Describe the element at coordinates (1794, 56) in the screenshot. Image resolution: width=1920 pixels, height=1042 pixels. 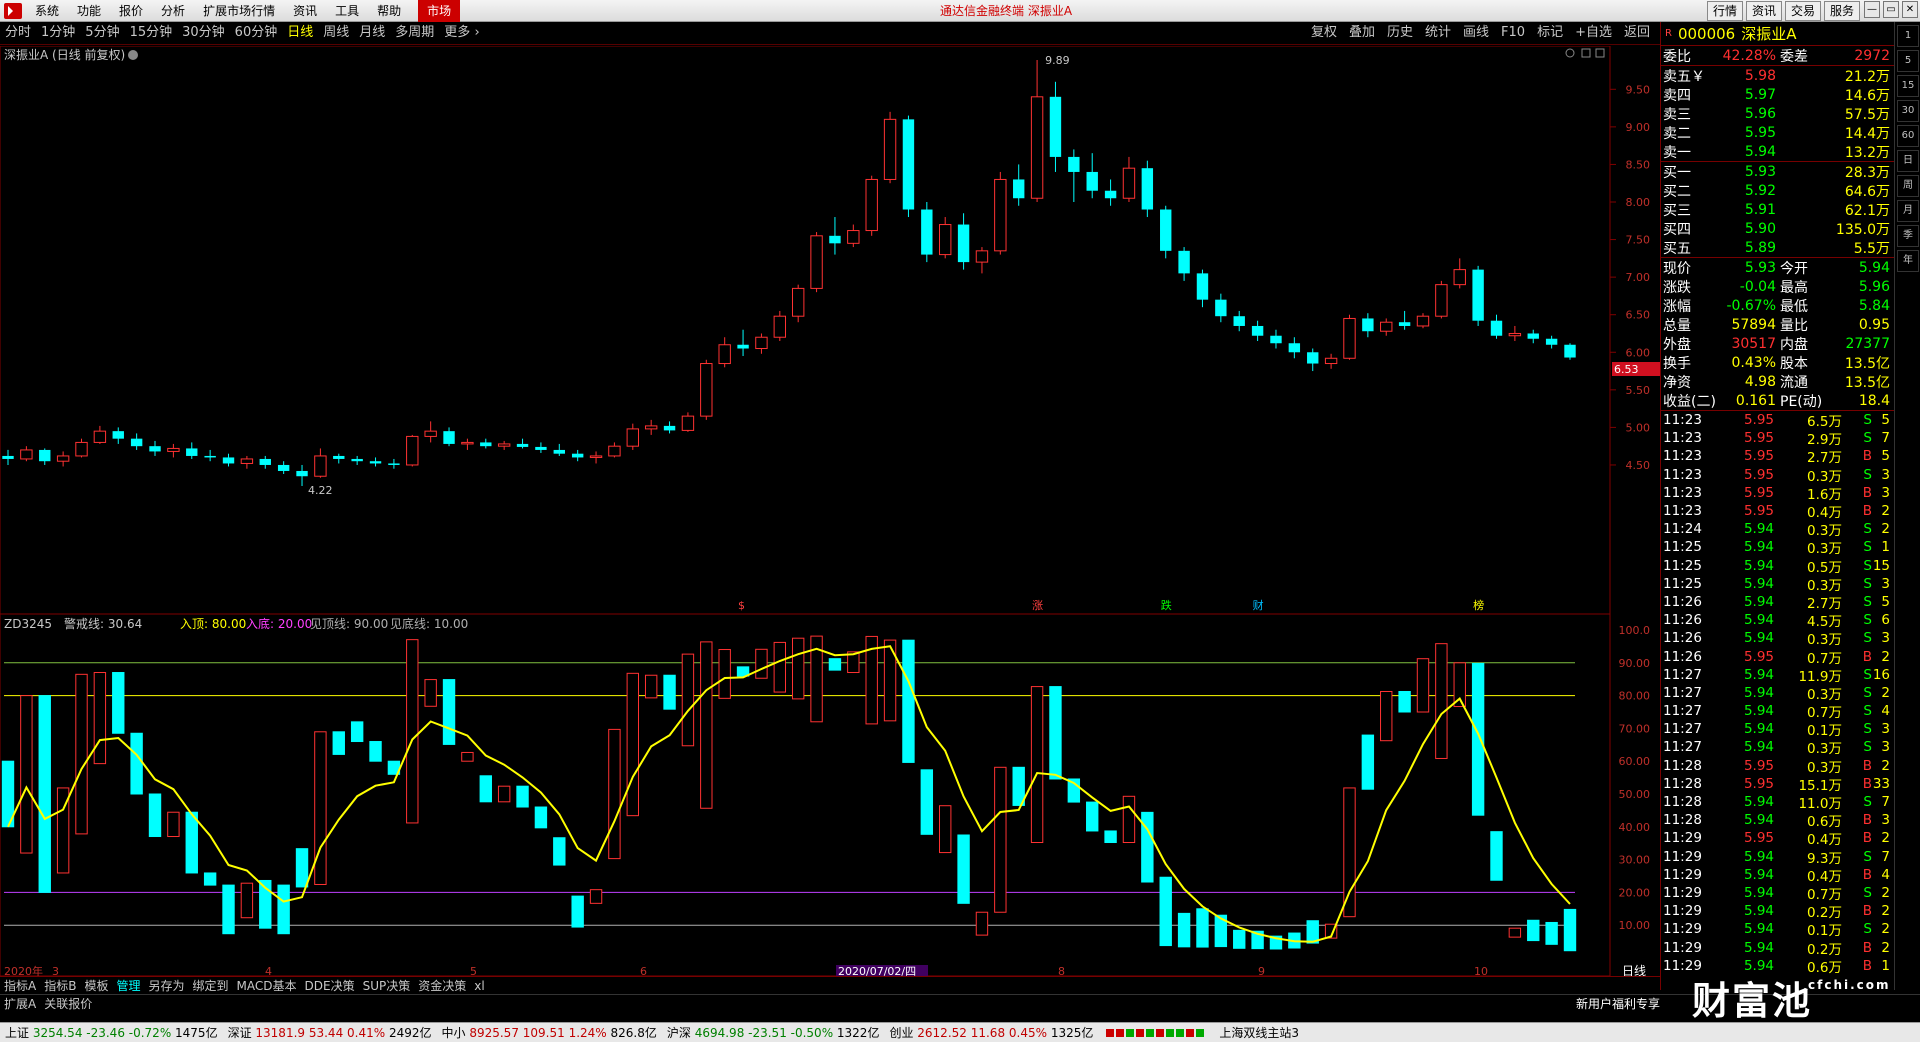
I see `weicha-label: 委差` at that location.